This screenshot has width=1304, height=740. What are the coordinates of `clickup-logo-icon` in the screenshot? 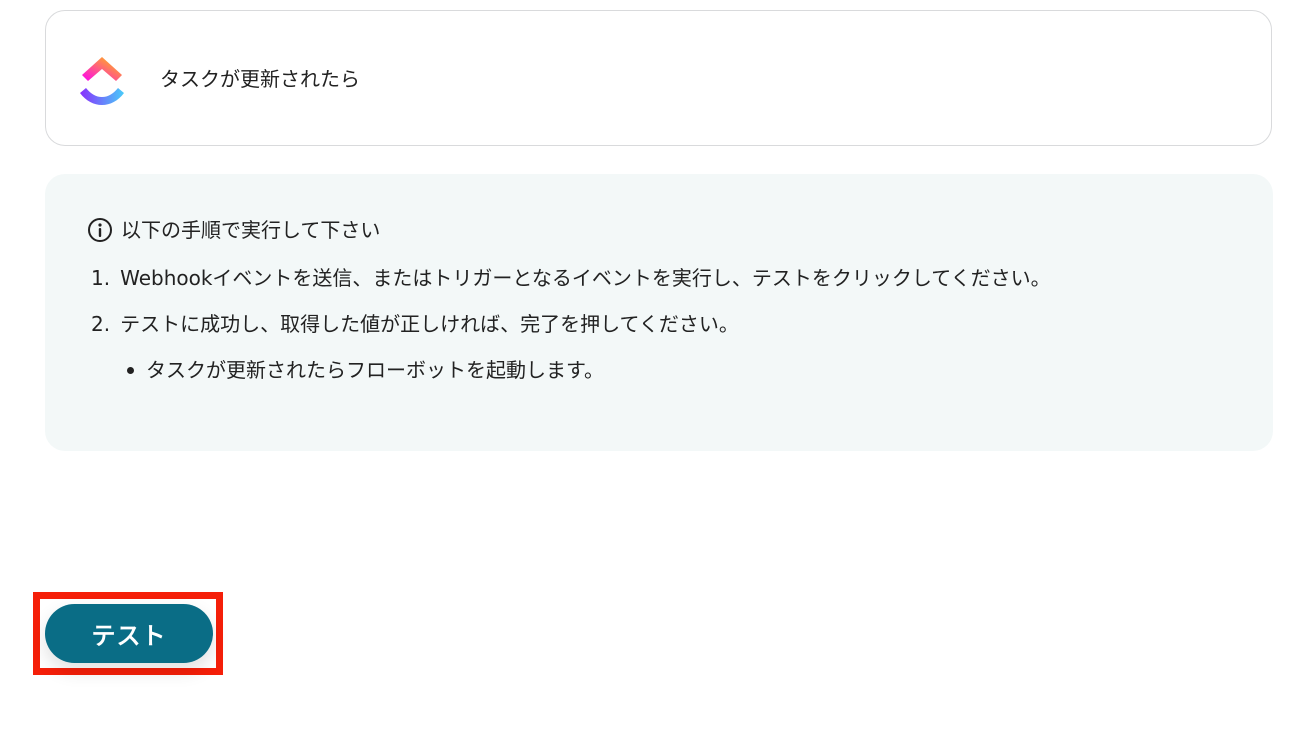 It's located at (102, 81).